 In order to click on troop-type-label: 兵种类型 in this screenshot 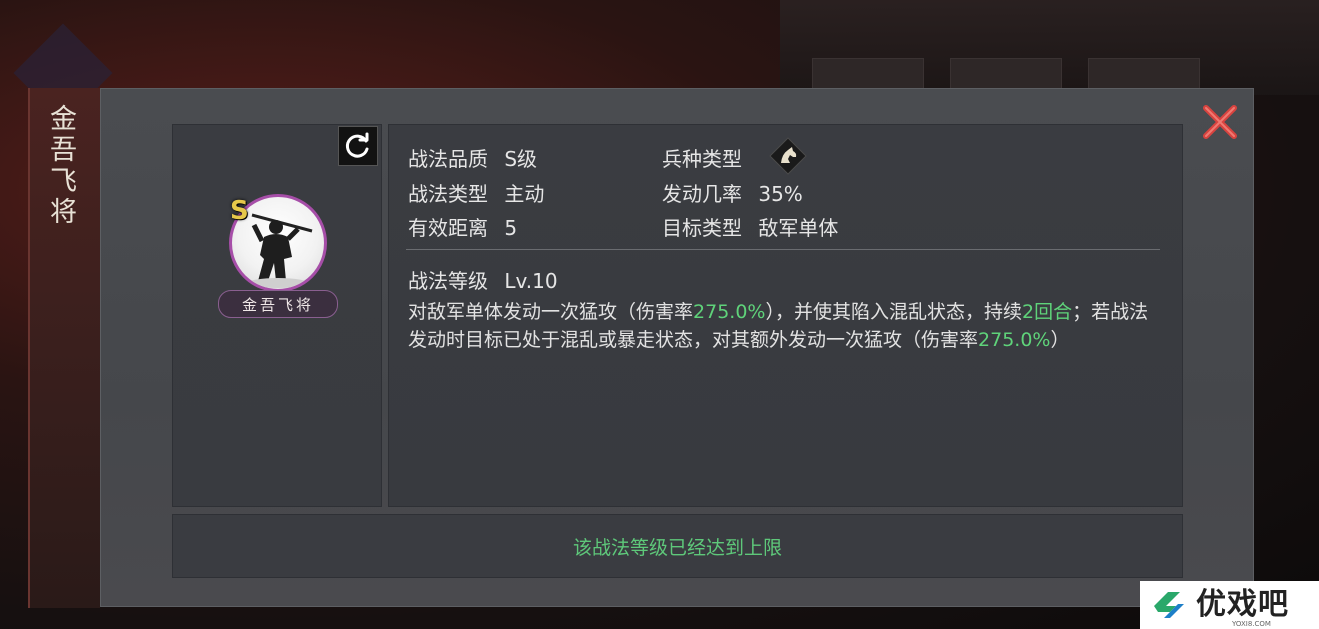, I will do `click(702, 159)`.